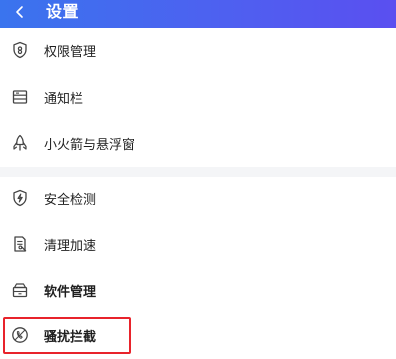  I want to click on cleanup-document-icon, so click(20, 244).